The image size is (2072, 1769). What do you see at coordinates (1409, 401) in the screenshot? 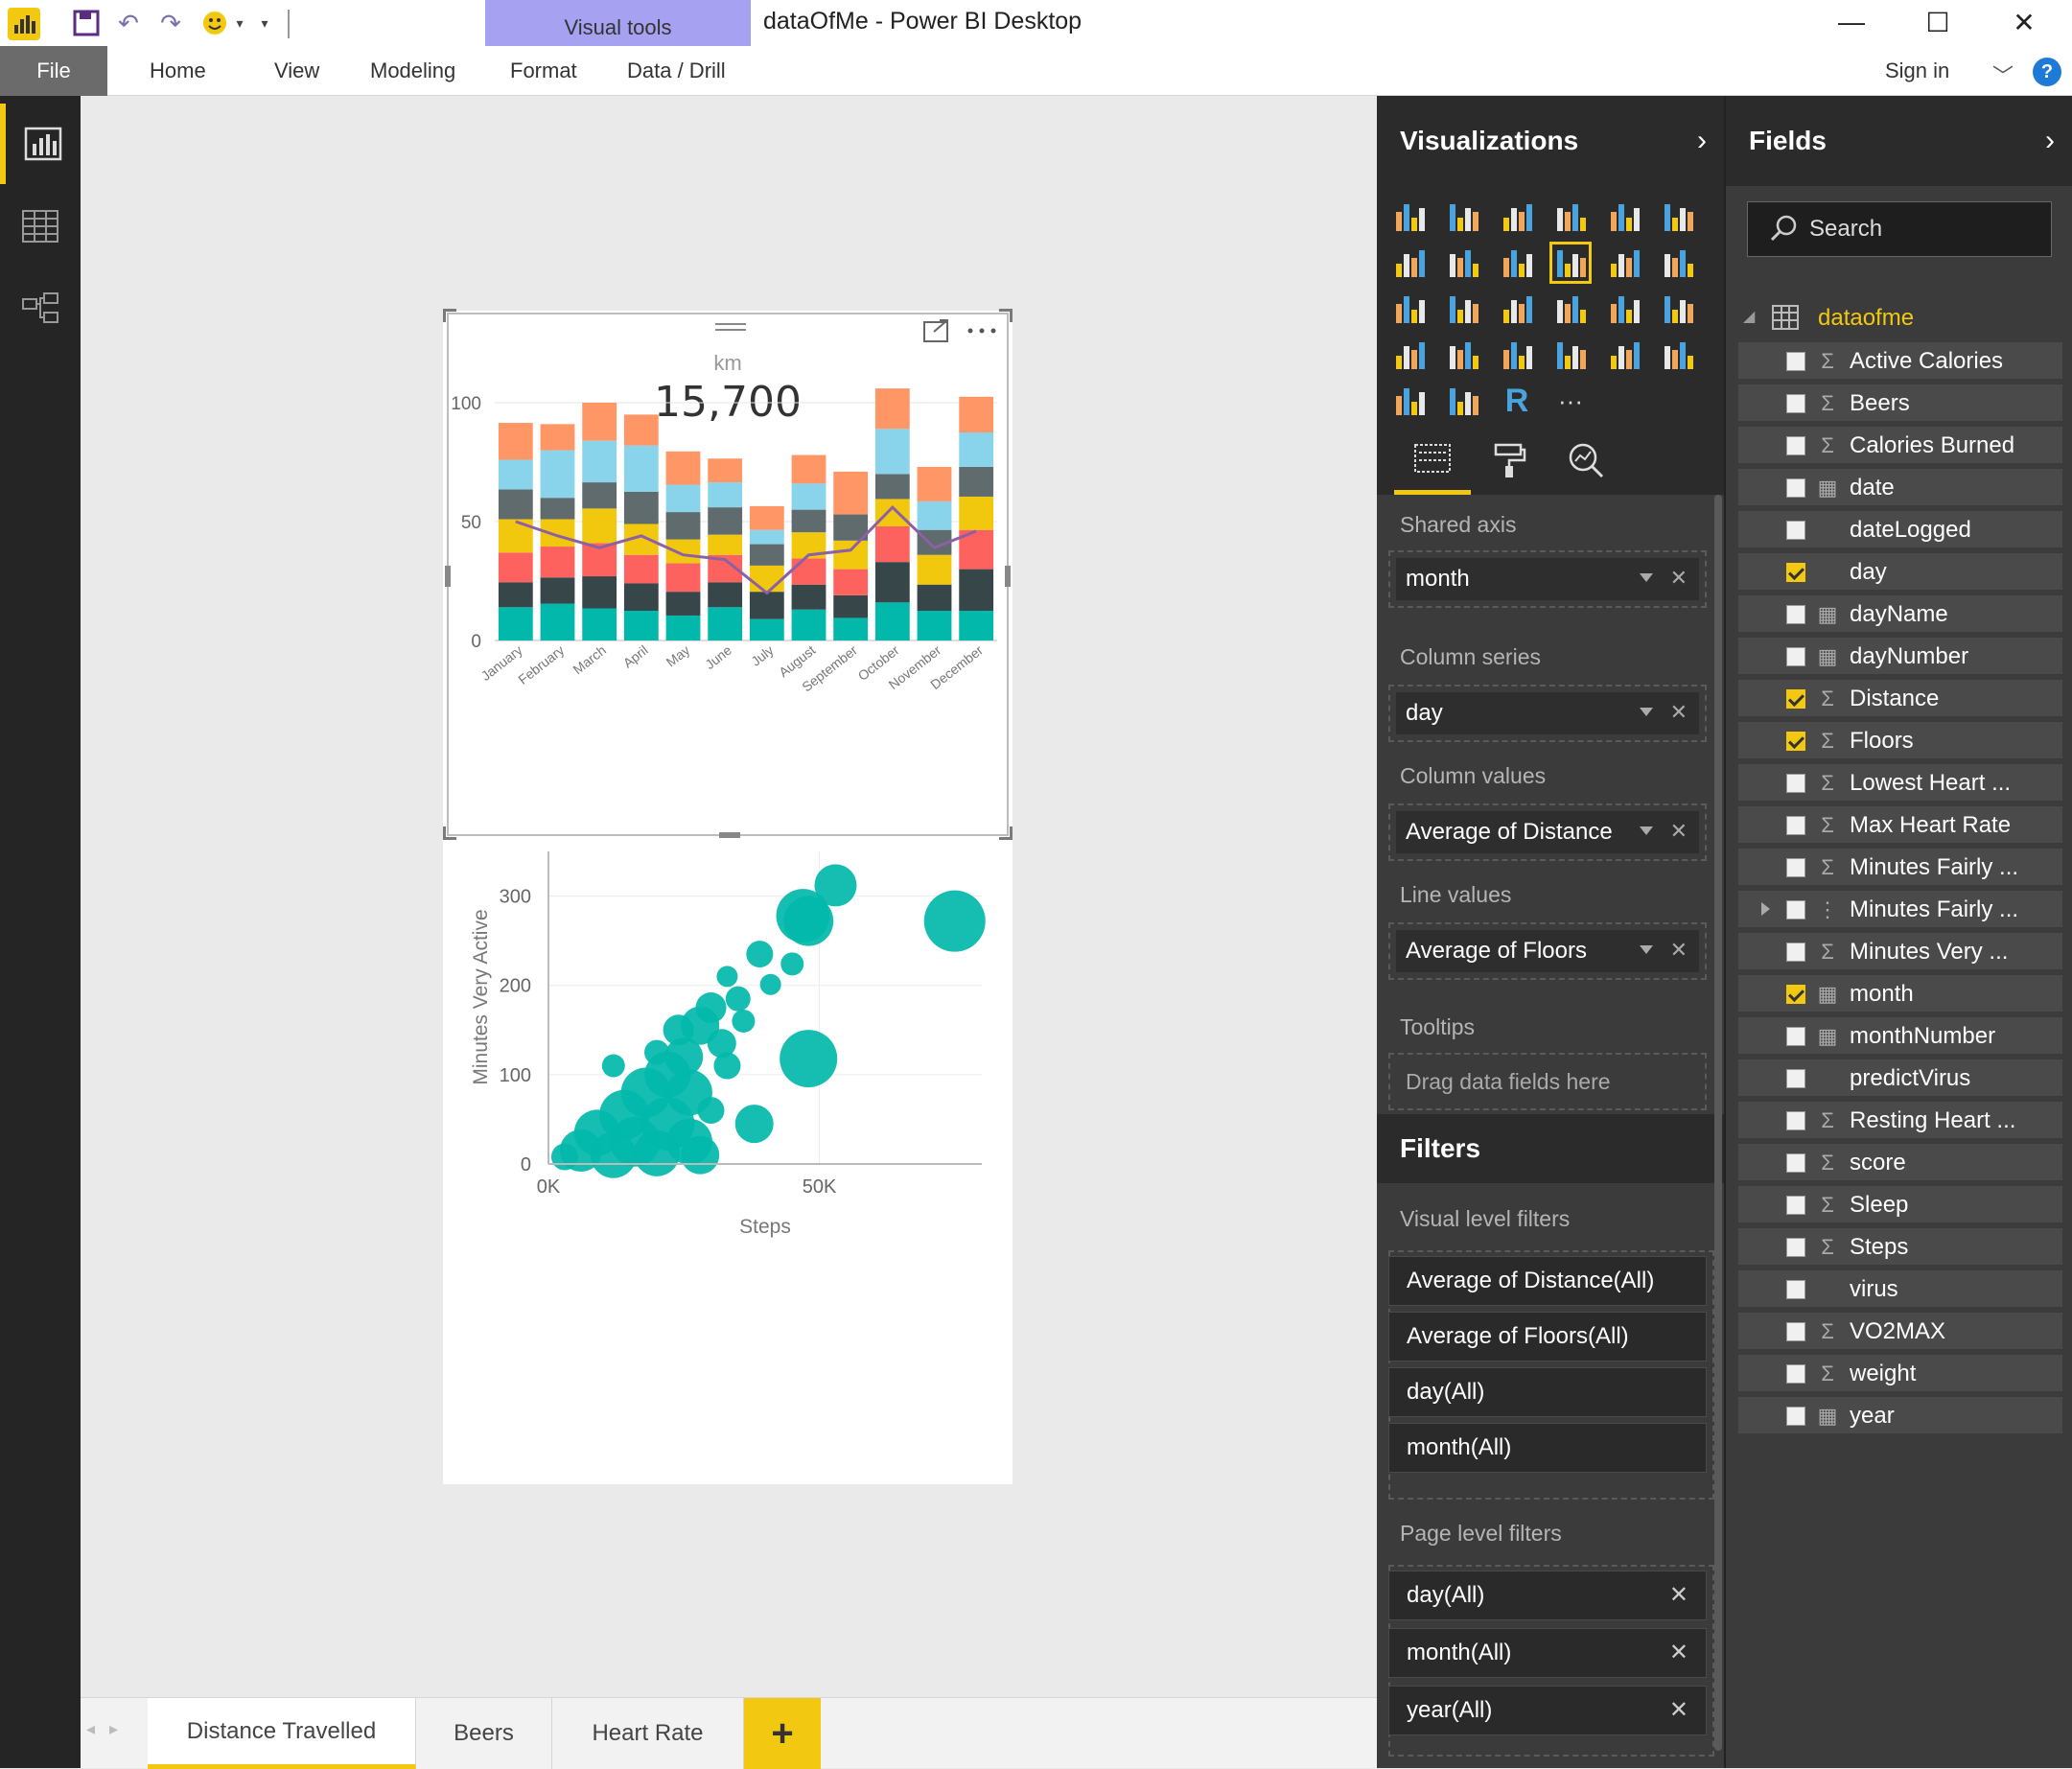
I see `slicer-icon` at bounding box center [1409, 401].